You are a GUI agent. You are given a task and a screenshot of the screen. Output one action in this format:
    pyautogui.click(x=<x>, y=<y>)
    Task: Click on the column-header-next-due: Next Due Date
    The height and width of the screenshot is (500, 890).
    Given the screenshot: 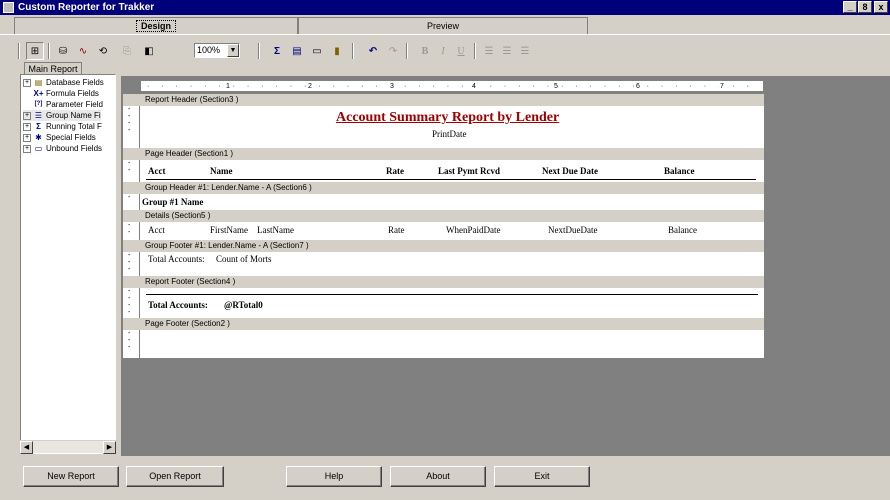 What is the action you would take?
    pyautogui.click(x=570, y=171)
    